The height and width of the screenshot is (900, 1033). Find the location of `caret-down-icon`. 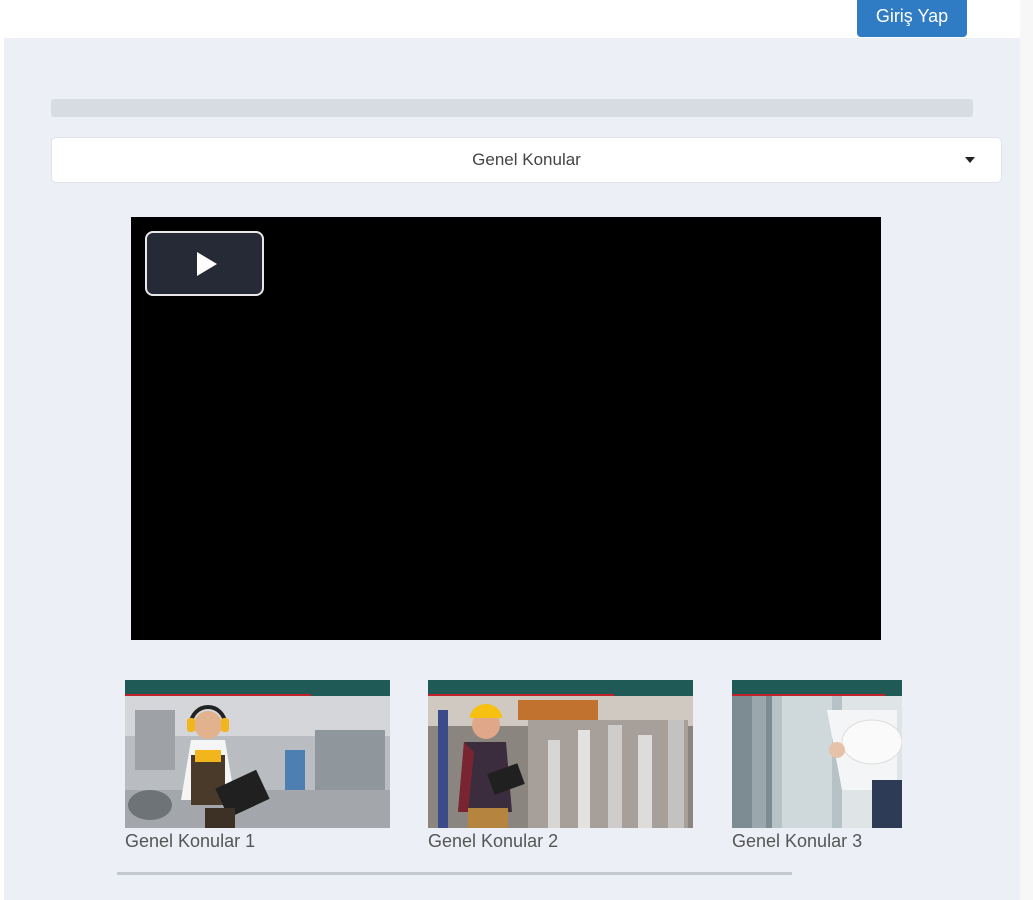

caret-down-icon is located at coordinates (970, 160).